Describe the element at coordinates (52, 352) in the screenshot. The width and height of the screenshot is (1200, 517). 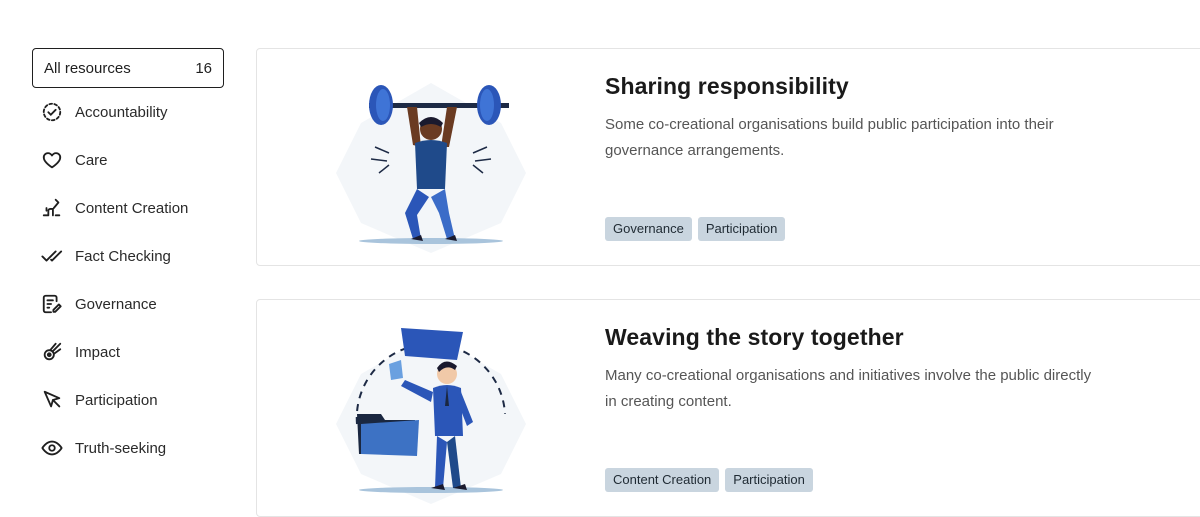
I see `comet-icon` at that location.